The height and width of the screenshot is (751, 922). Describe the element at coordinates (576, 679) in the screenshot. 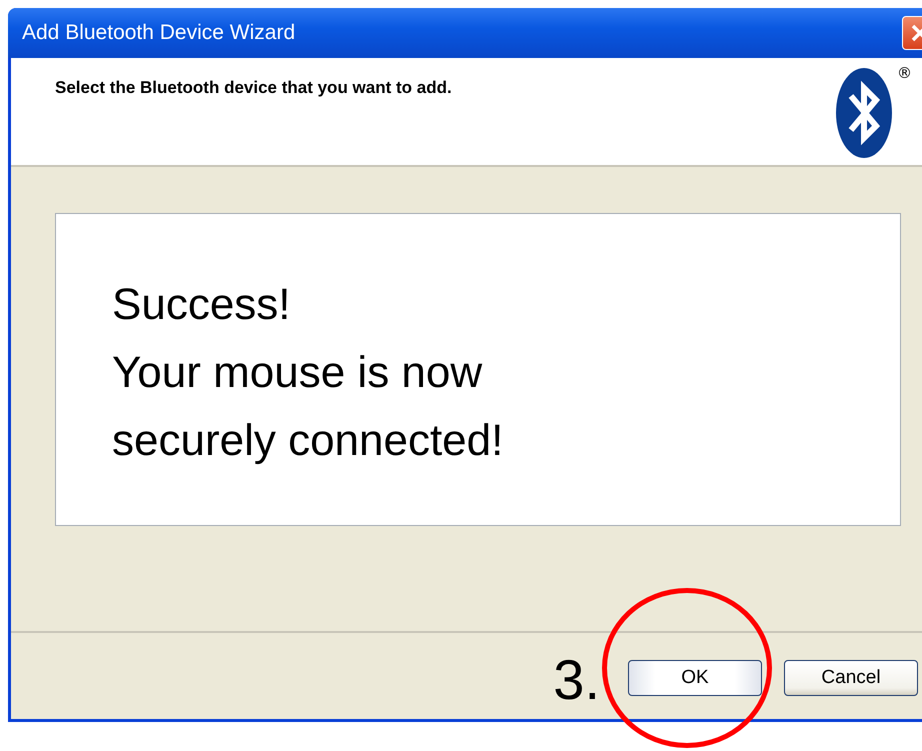

I see `step-number: 3.` at that location.